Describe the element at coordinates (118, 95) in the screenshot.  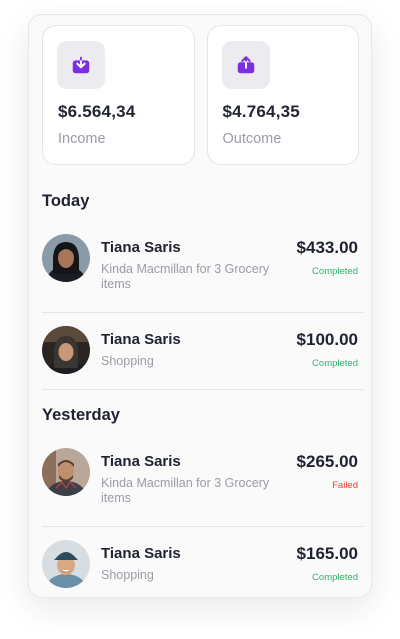
I see `income-card: $6.564,34 Income` at that location.